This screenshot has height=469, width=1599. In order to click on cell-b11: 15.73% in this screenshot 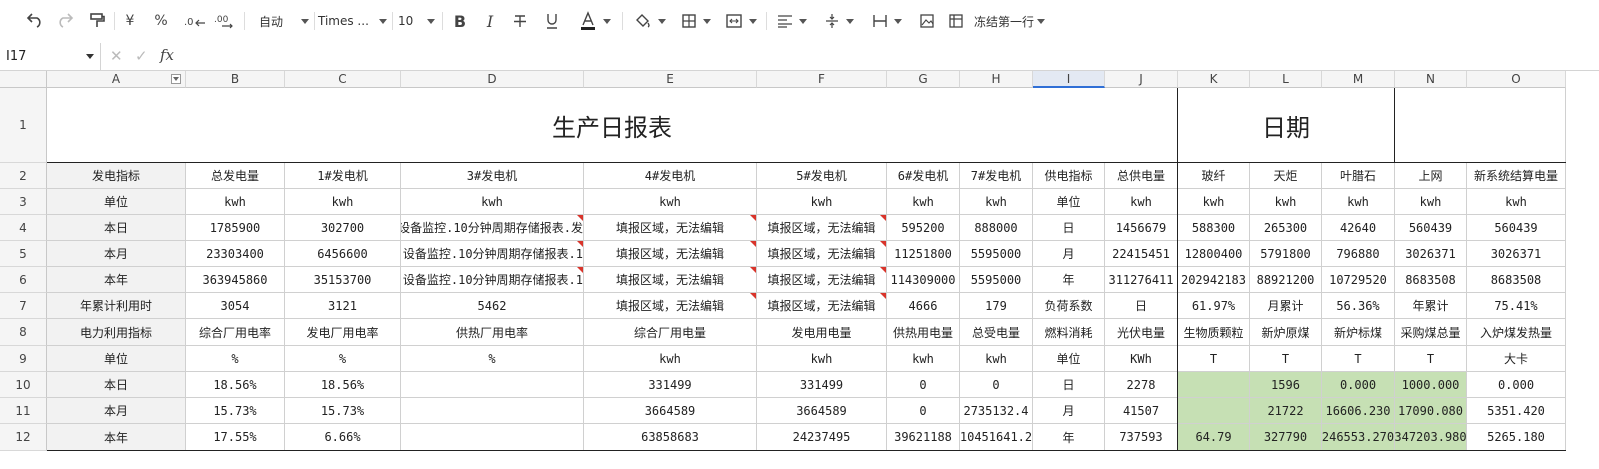, I will do `click(235, 411)`.